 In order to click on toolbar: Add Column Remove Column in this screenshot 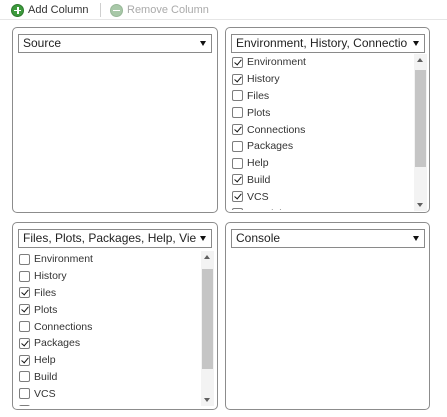, I will do `click(223, 10)`.